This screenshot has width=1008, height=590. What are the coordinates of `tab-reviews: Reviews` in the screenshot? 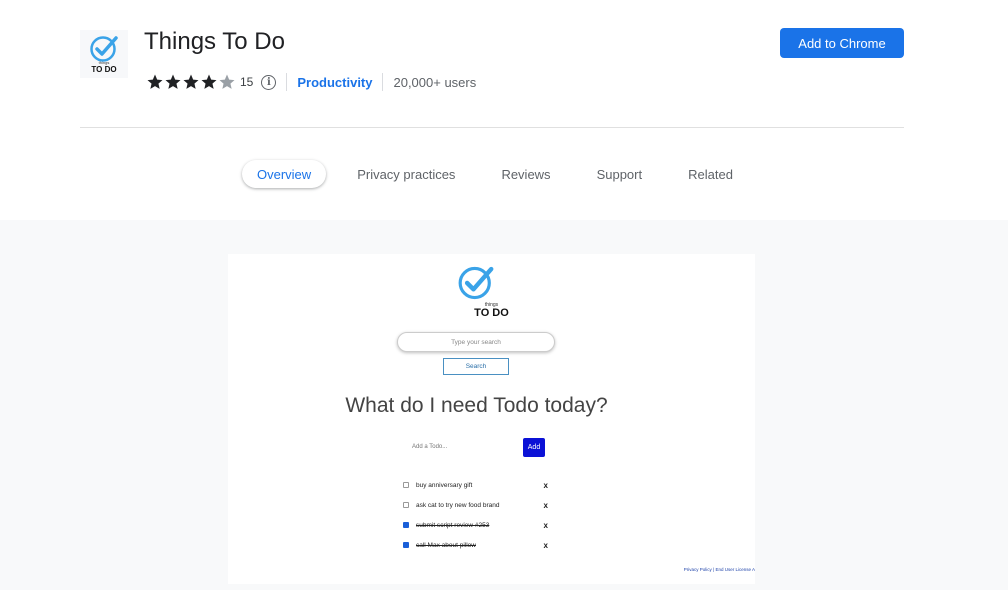 It's located at (525, 174).